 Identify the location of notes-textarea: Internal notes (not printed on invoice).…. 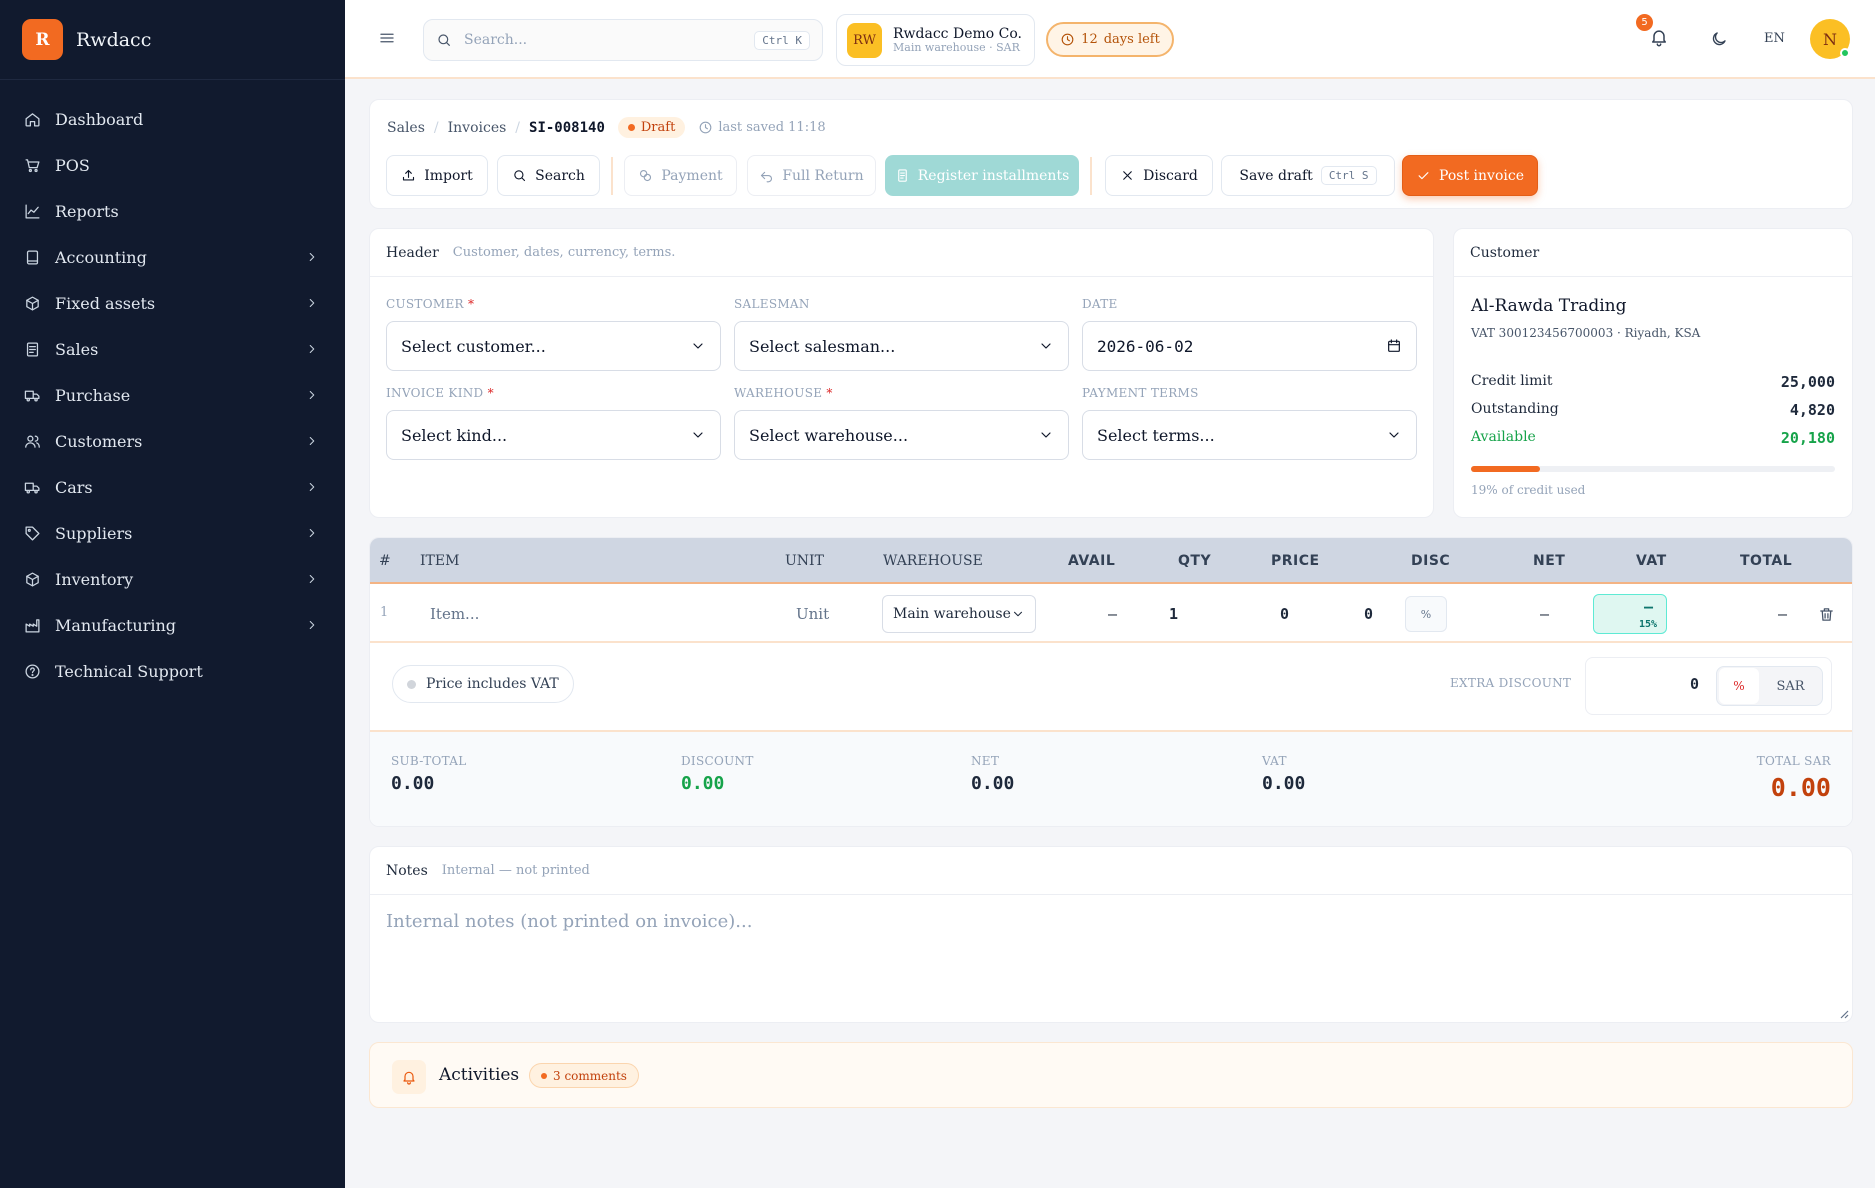
(569, 921).